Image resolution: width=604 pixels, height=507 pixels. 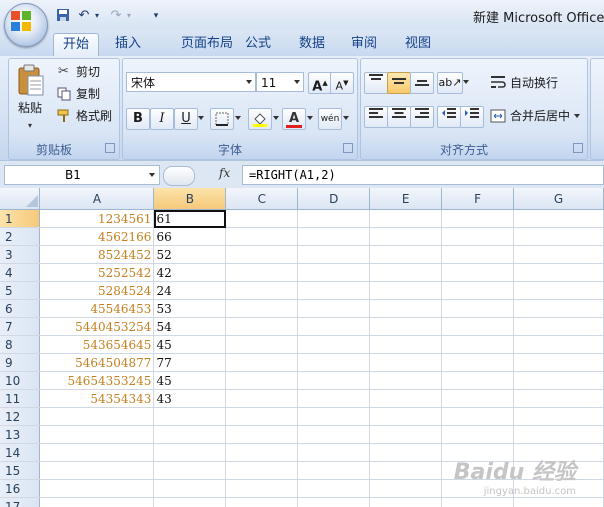 I want to click on column-header-d: D, so click(x=334, y=199).